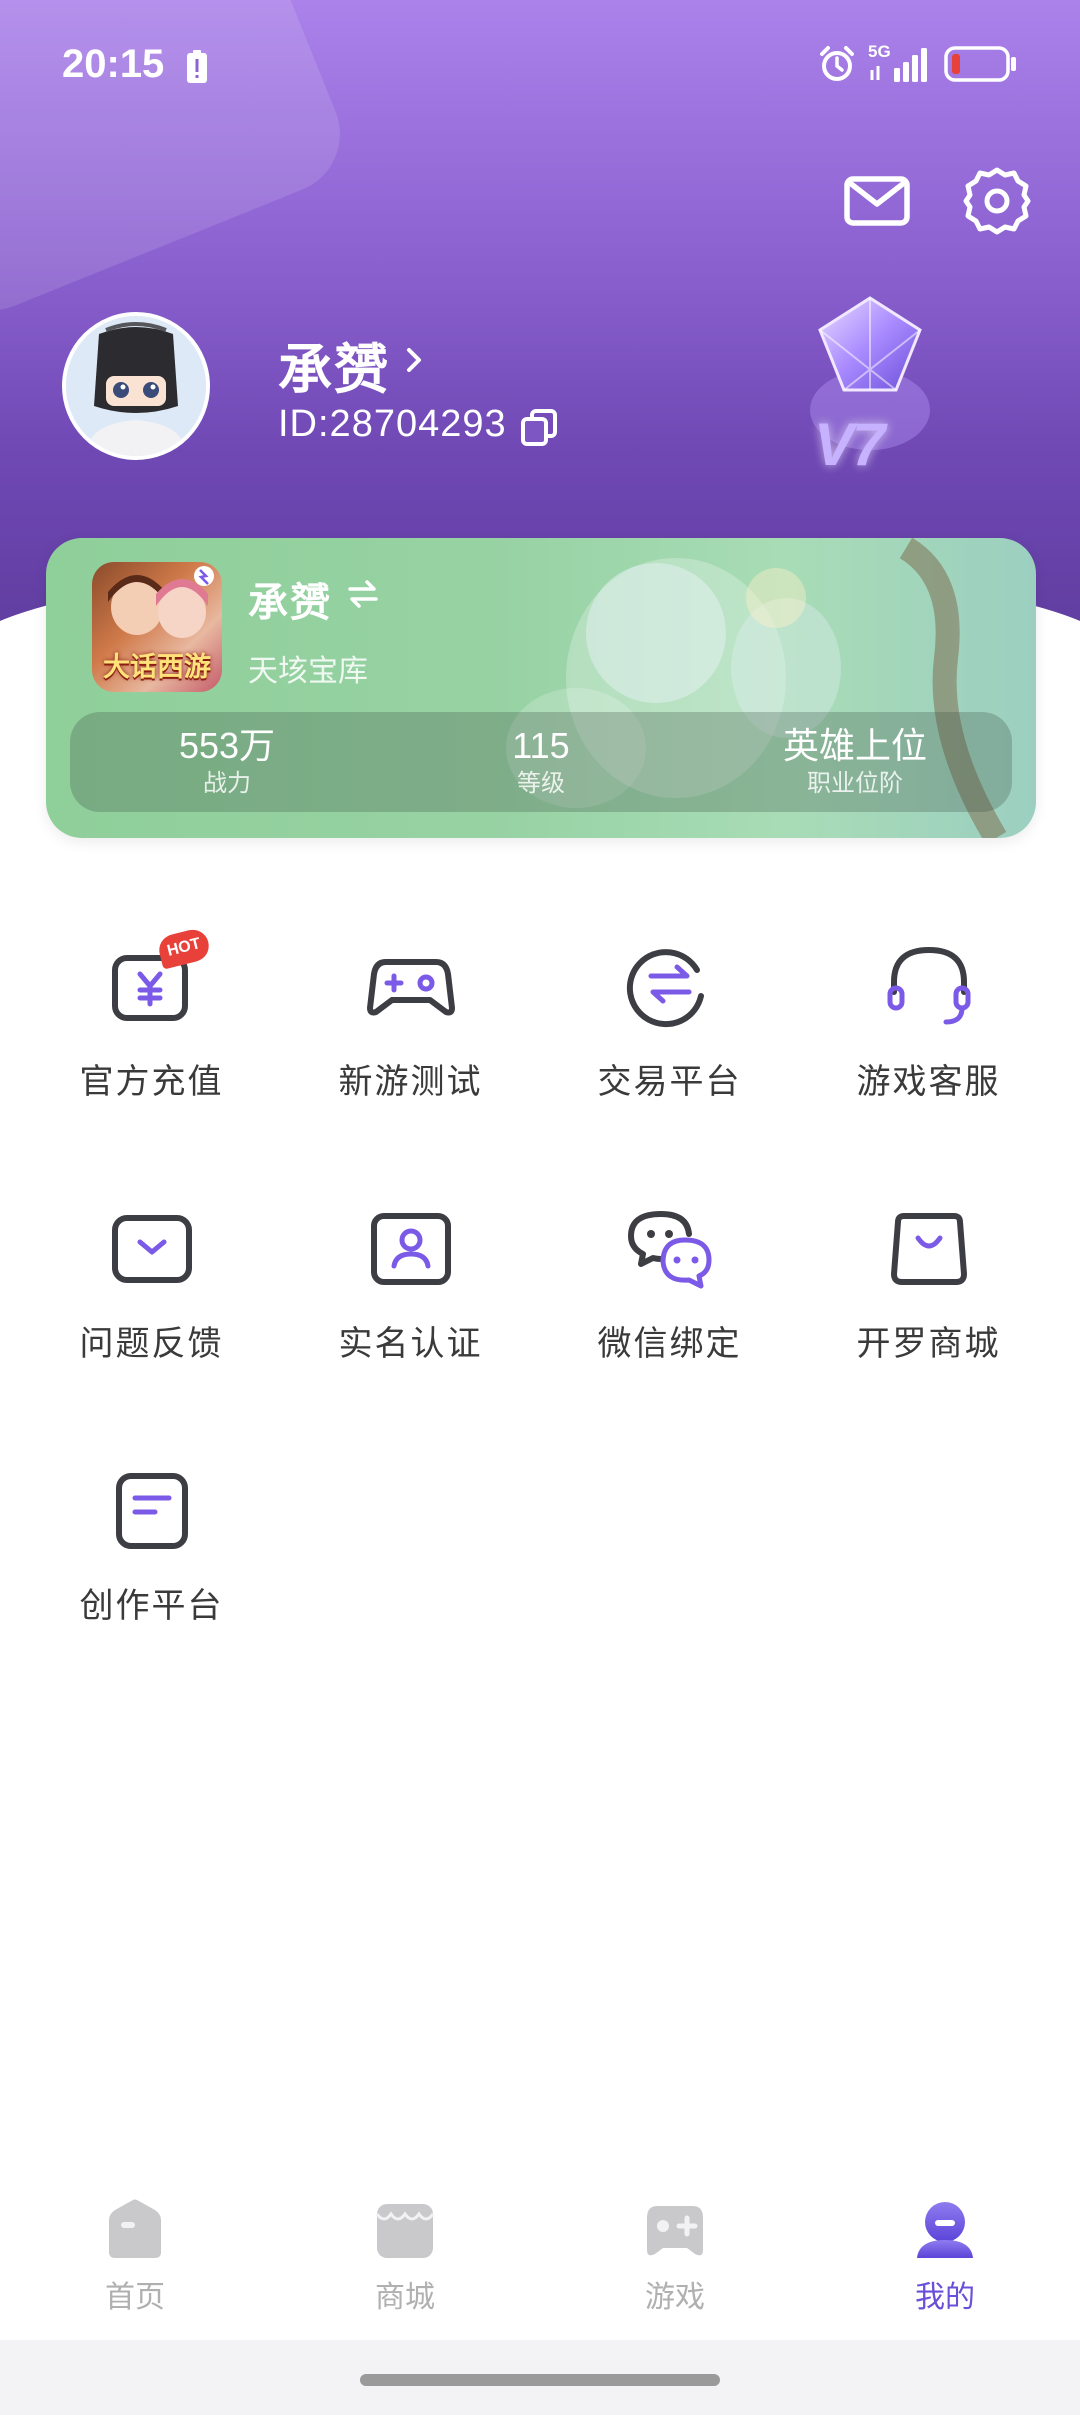 The width and height of the screenshot is (1080, 2415). Describe the element at coordinates (410, 987) in the screenshot. I see `gamepad-icon` at that location.